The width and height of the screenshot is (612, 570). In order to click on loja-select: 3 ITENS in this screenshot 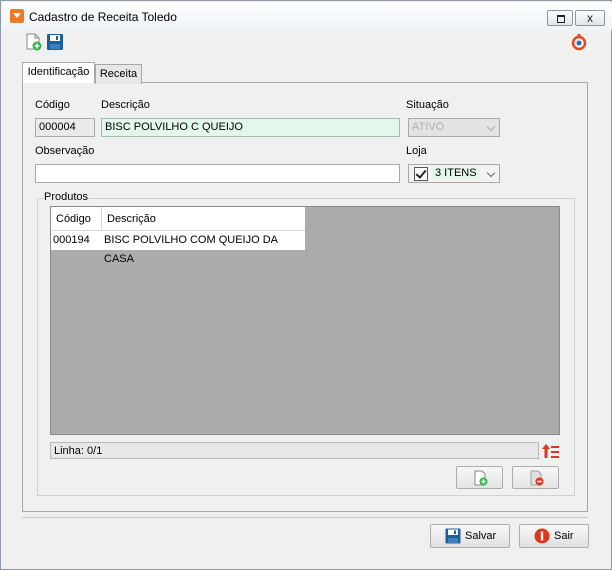, I will do `click(454, 173)`.